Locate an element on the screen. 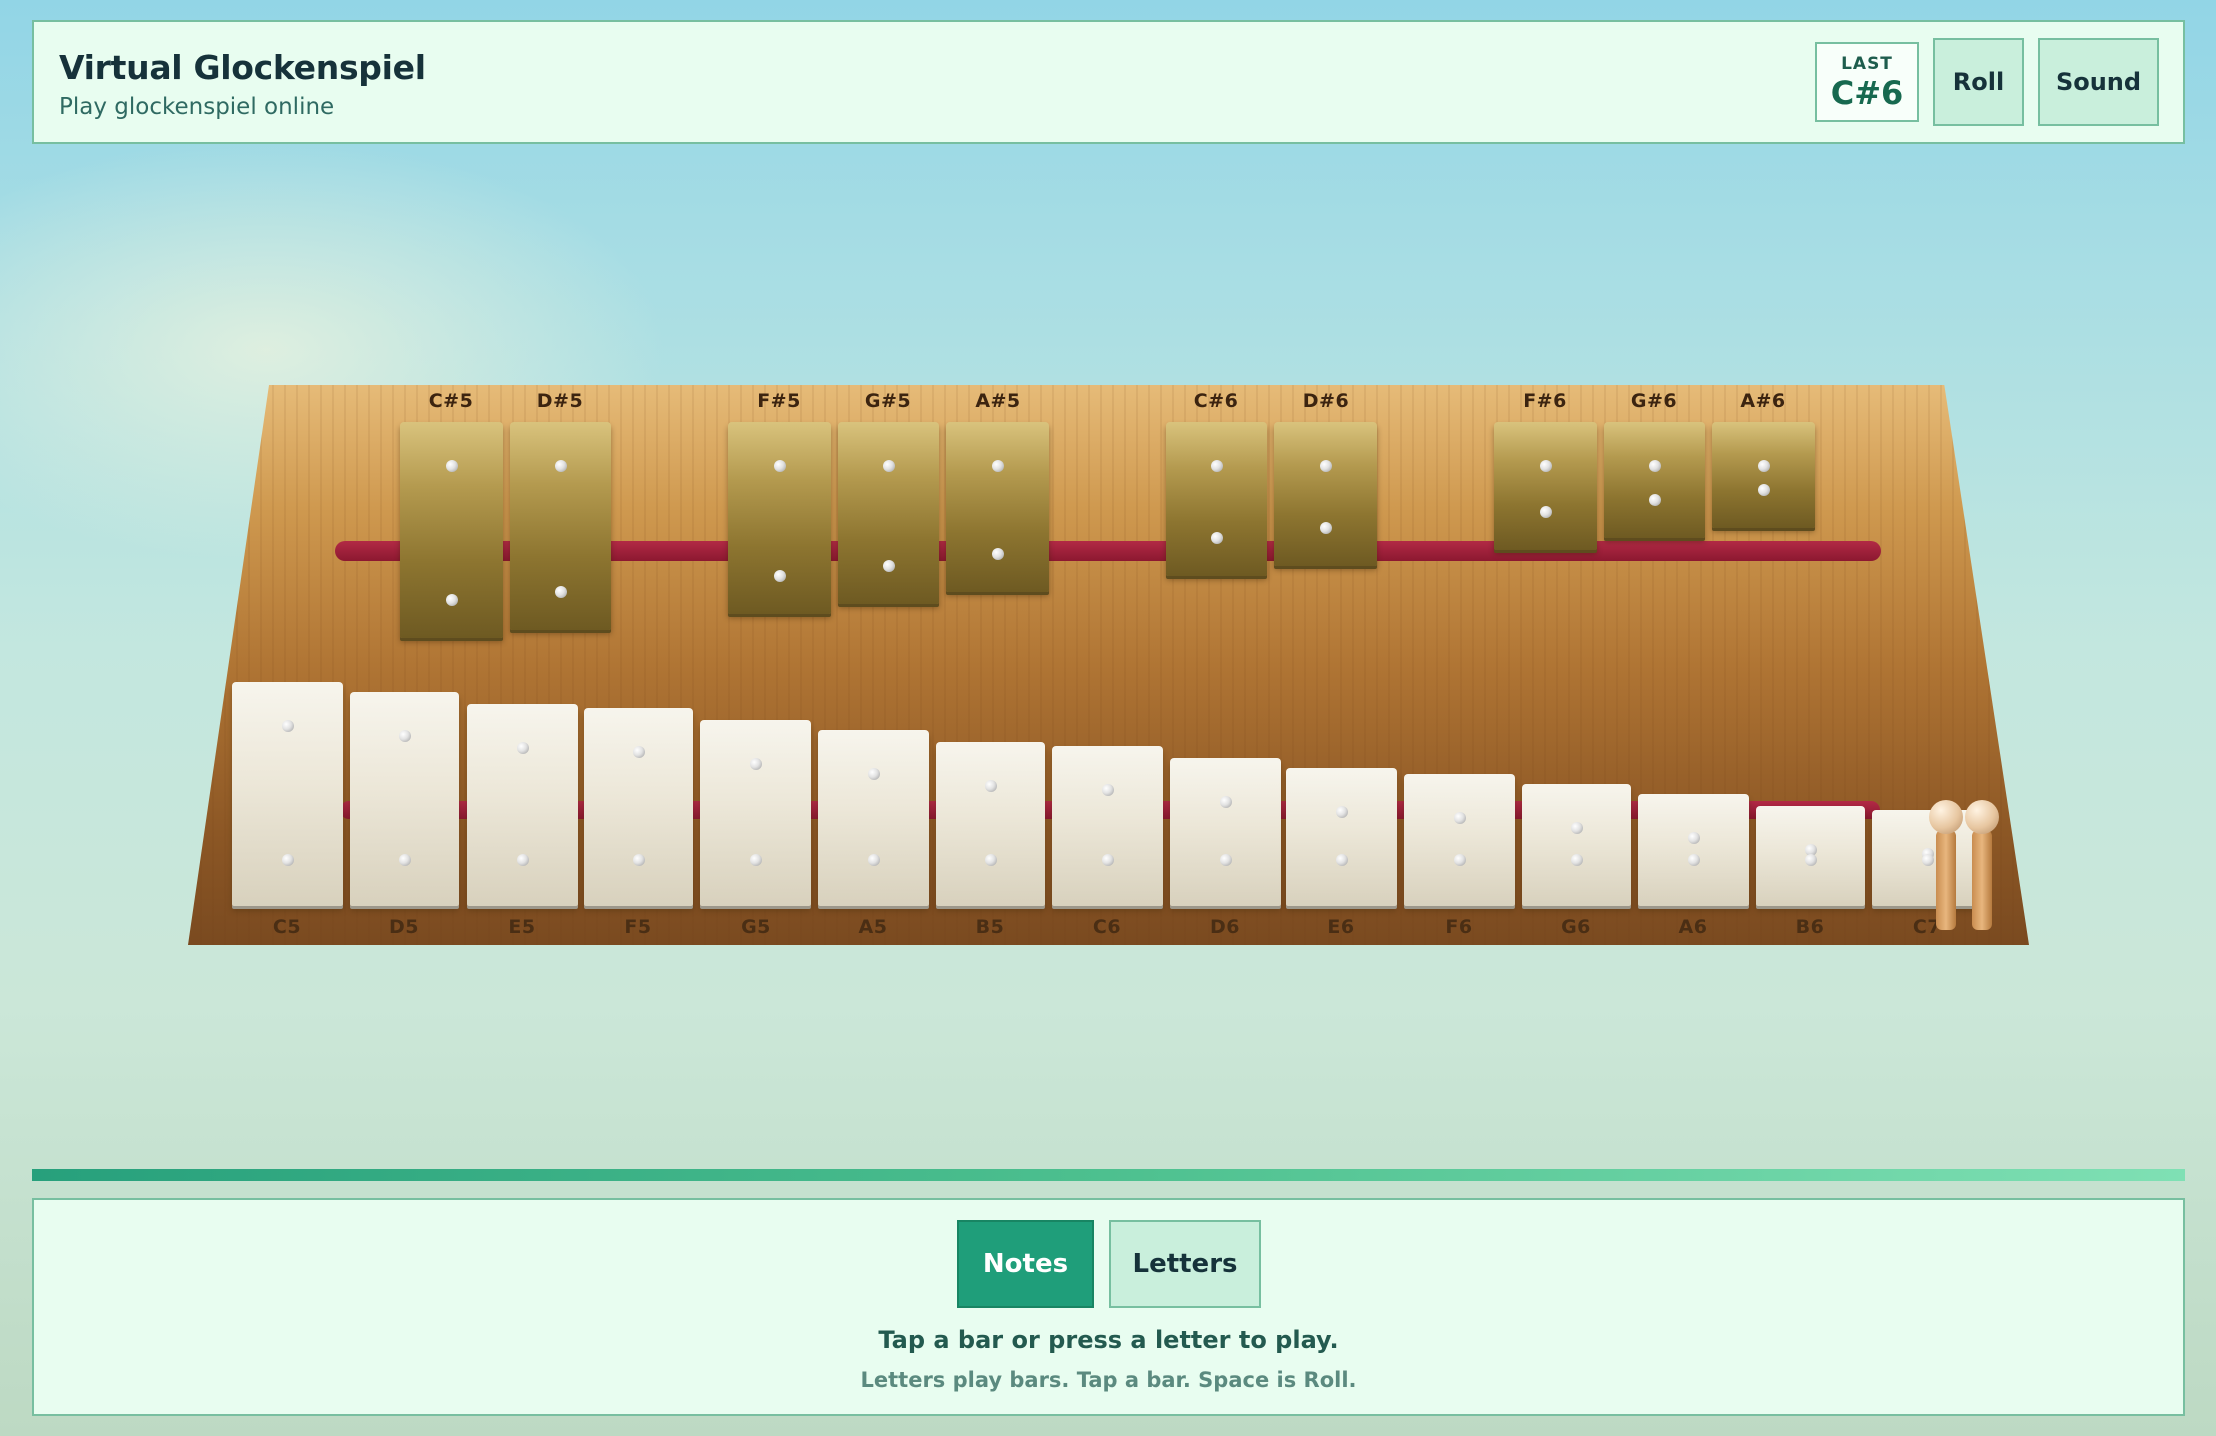  bar-c5 is located at coordinates (287, 794).